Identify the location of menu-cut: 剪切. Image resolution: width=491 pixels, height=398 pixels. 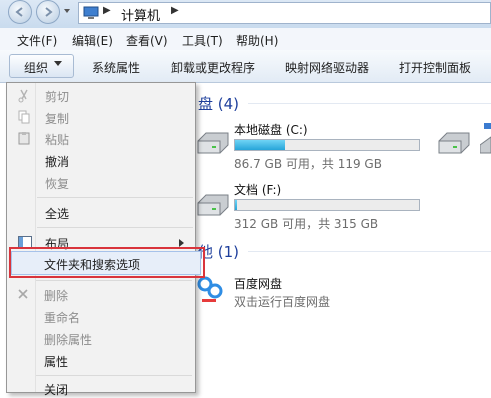
(57, 96).